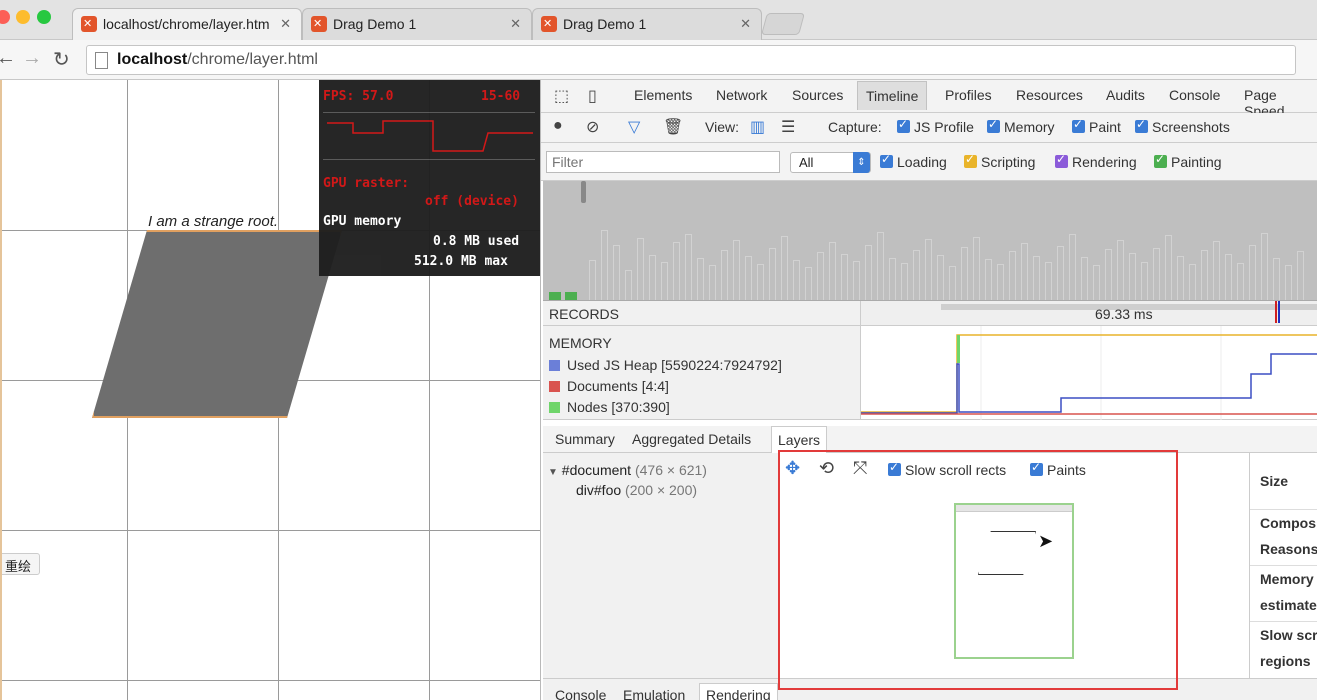  I want to click on expand-triangle-icon: ▼, so click(553, 472).